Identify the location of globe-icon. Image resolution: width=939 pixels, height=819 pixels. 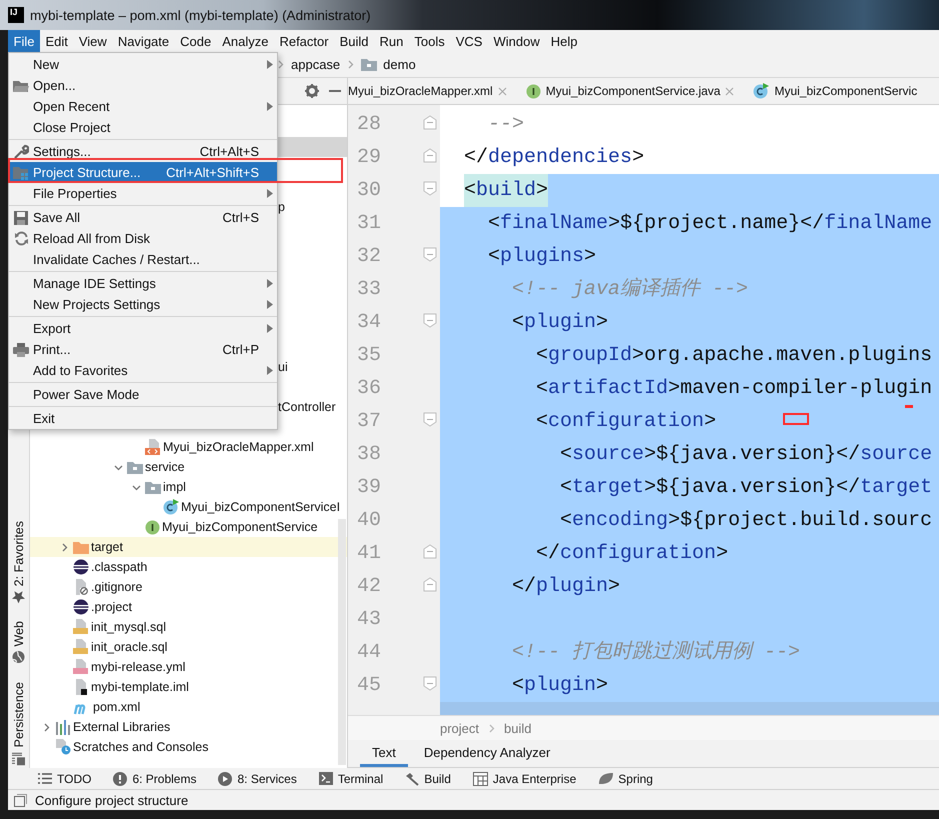
(18, 657).